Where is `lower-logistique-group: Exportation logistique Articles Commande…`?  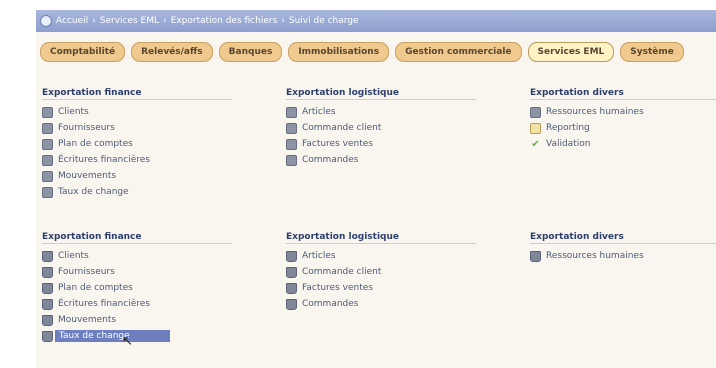
lower-logistique-group: Exportation logistique Articles Commande… is located at coordinates (406, 272).